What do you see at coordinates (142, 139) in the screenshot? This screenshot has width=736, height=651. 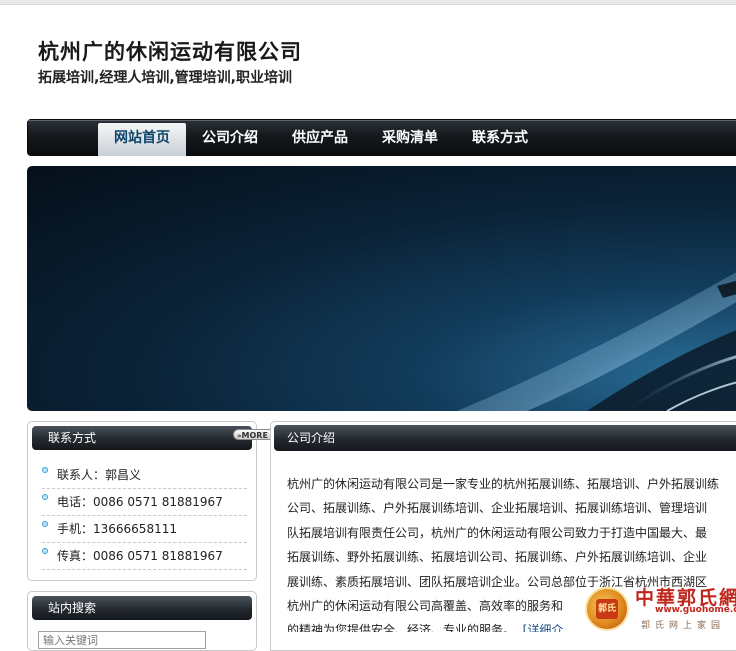 I see `nav-item-home: 网站首页` at bounding box center [142, 139].